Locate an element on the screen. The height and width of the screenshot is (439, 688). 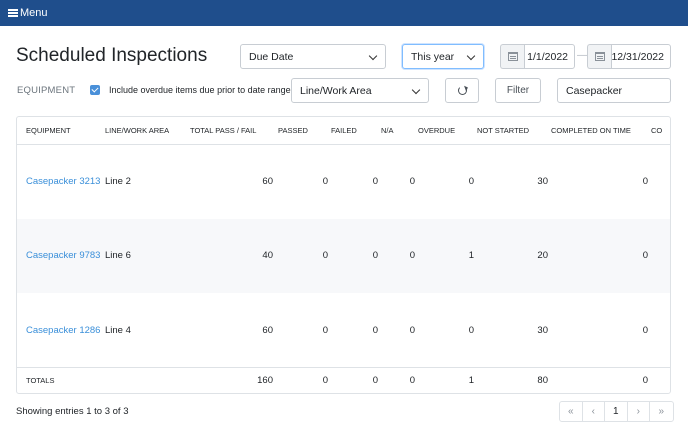
column-header-not-started: NOT STARTED is located at coordinates (514, 131).